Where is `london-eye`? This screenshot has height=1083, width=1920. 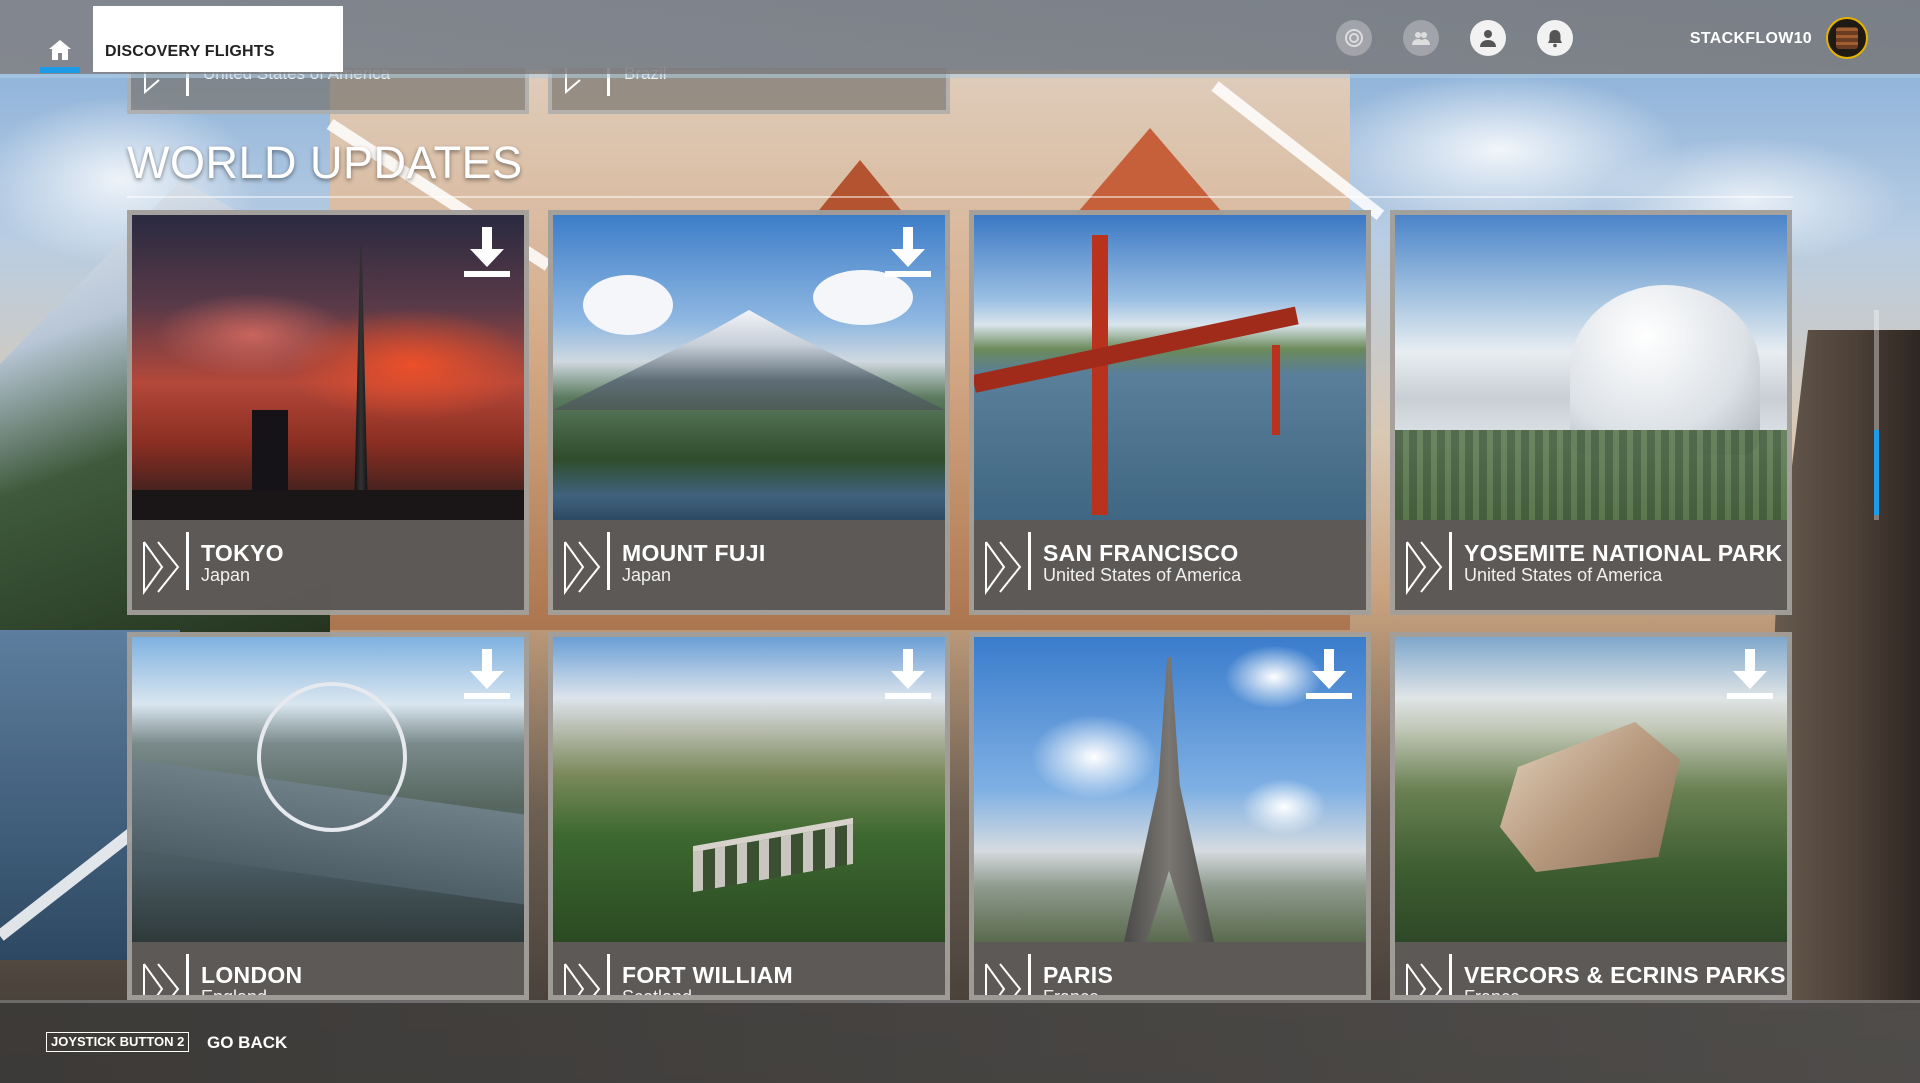 london-eye is located at coordinates (332, 757).